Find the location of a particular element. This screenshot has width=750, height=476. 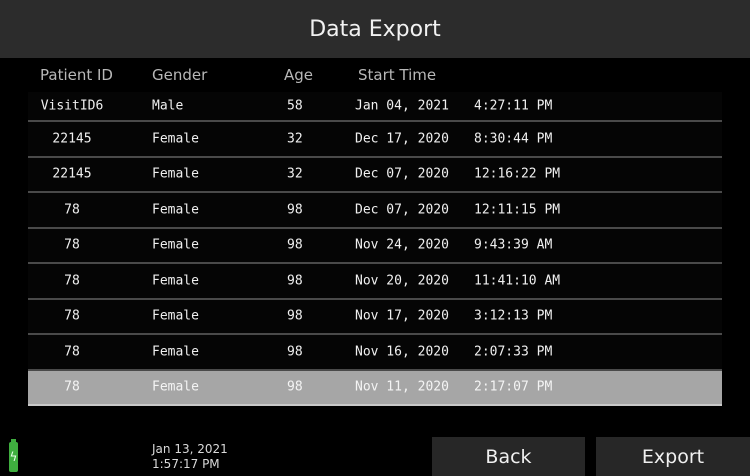

date-cell: Nov 11, 2020 is located at coordinates (402, 387).